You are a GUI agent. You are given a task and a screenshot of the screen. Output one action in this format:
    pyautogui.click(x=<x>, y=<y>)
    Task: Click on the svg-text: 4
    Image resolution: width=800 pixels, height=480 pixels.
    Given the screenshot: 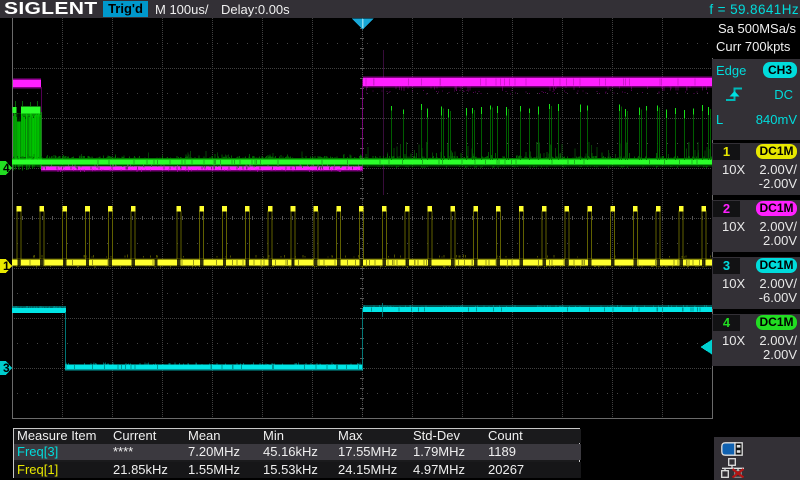 What is the action you would take?
    pyautogui.click(x=6, y=168)
    